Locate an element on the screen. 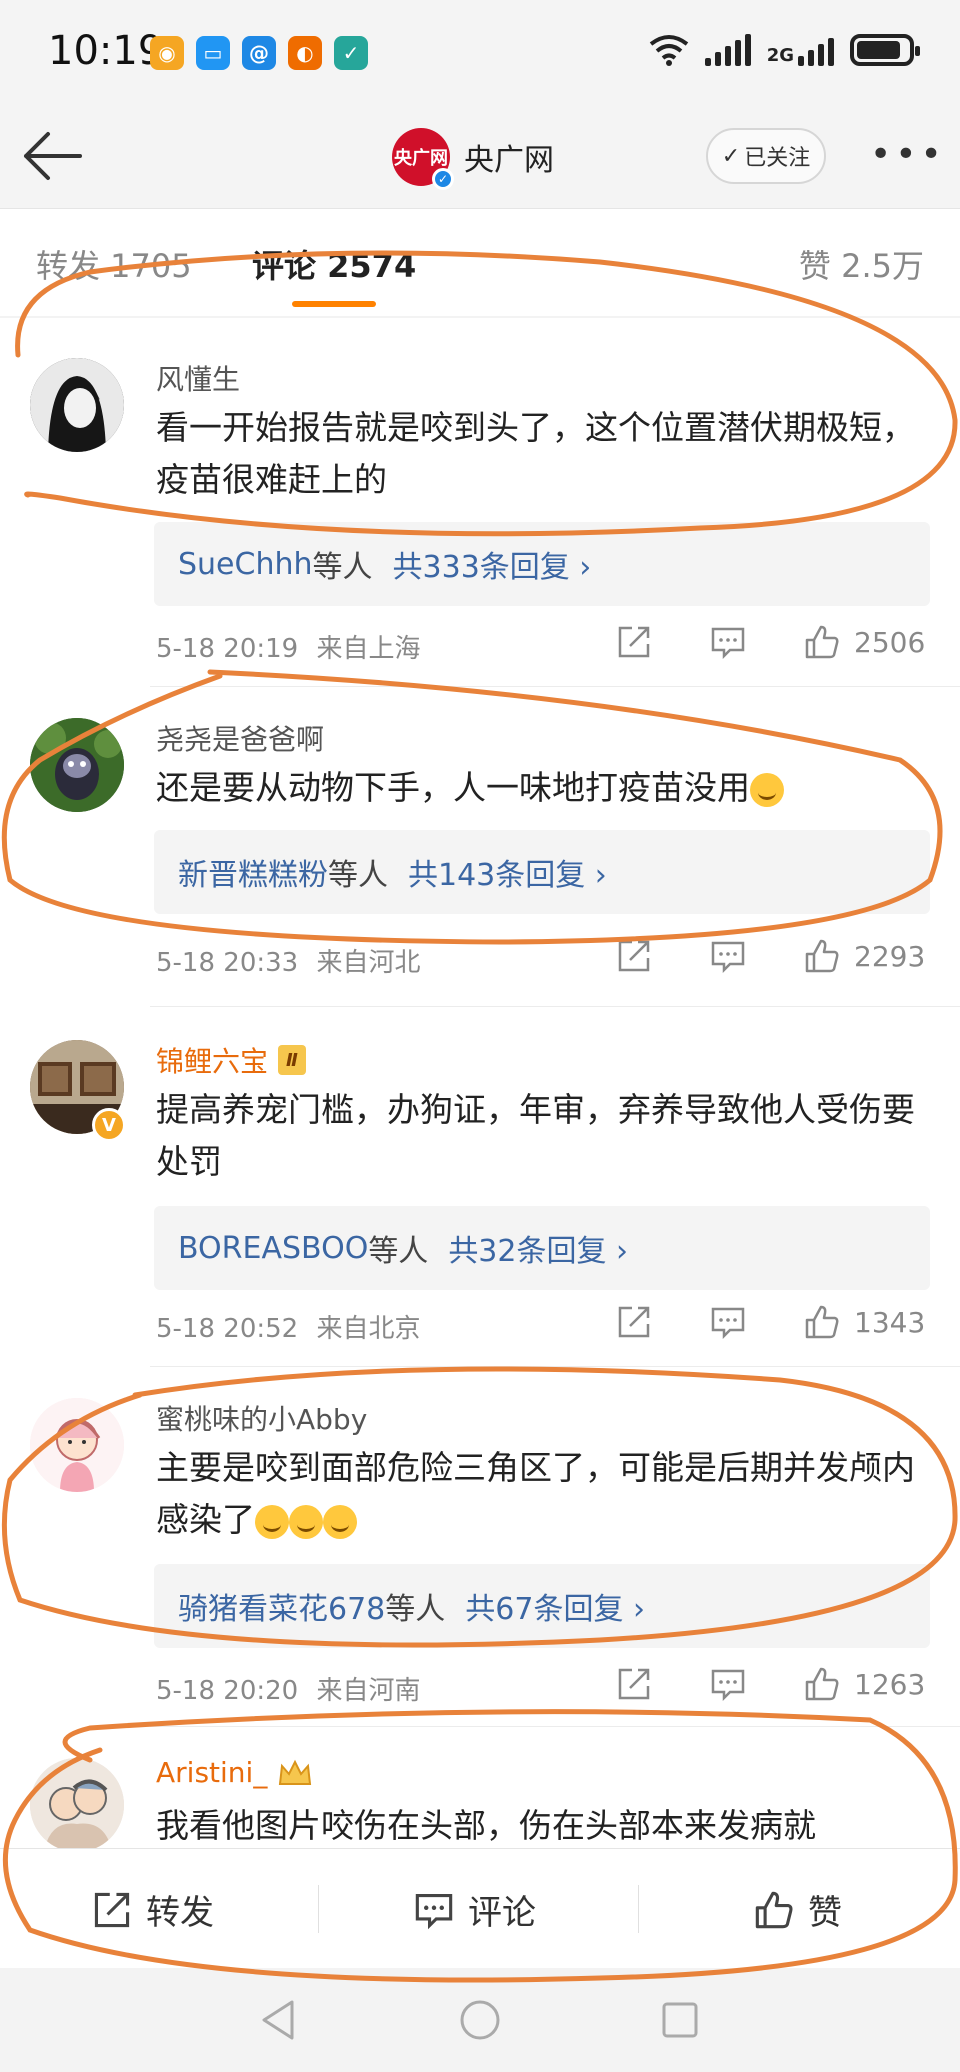  top-nav: 央广网 ✓ 央广网 ✓ 已关注 ••• is located at coordinates (480, 159).